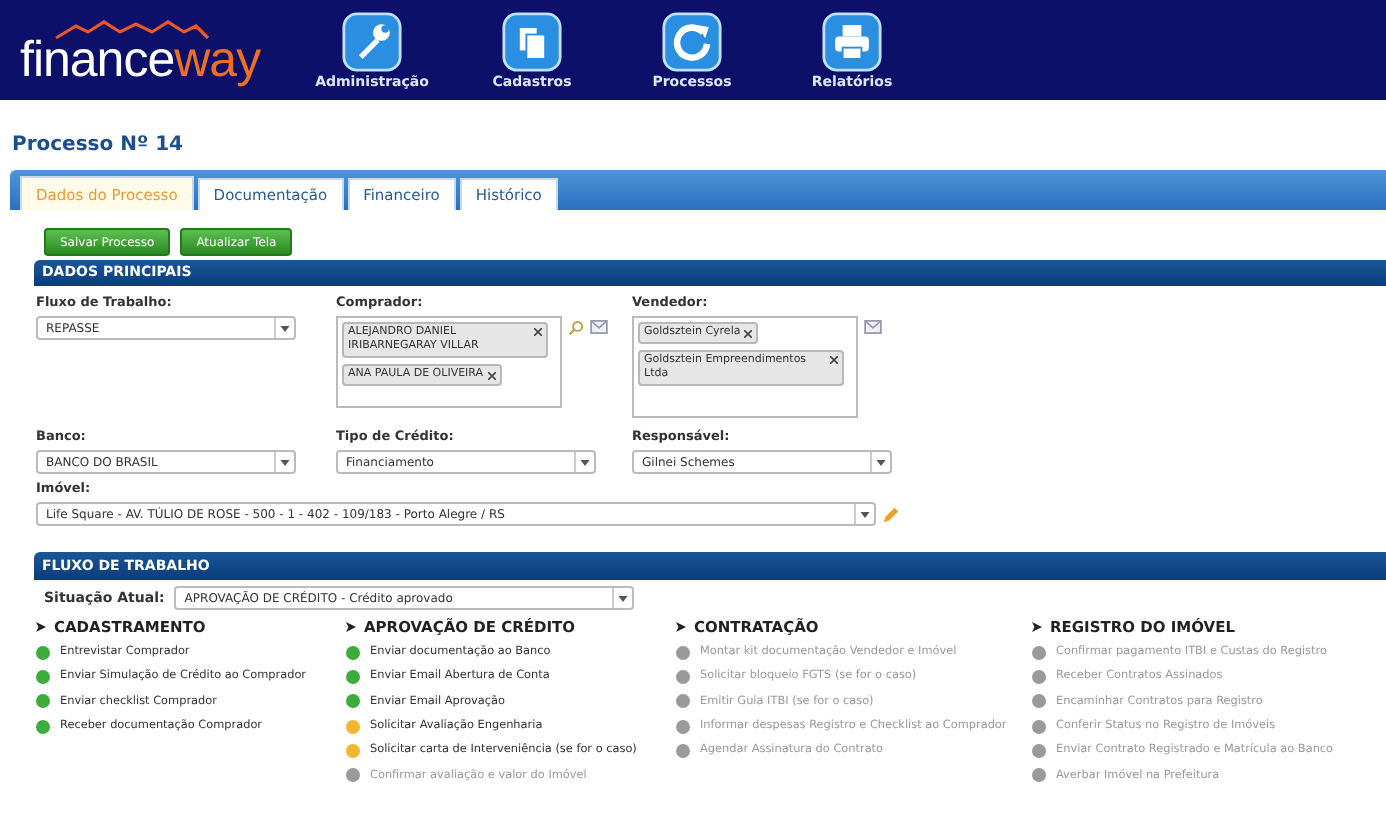 The image size is (1386, 836). I want to click on printer-icon, so click(852, 41).